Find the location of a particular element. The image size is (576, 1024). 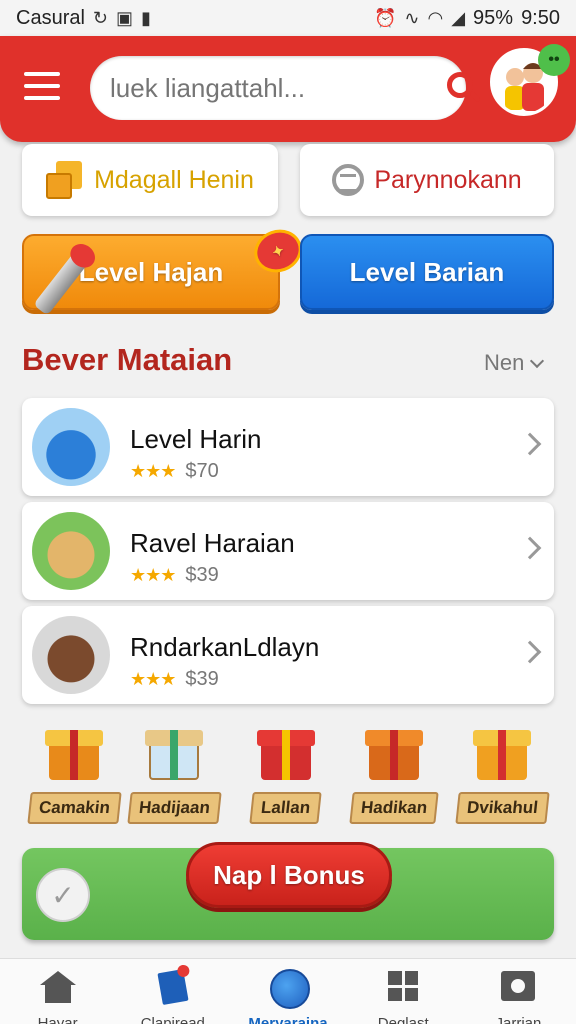

home-icon is located at coordinates (57, 988).